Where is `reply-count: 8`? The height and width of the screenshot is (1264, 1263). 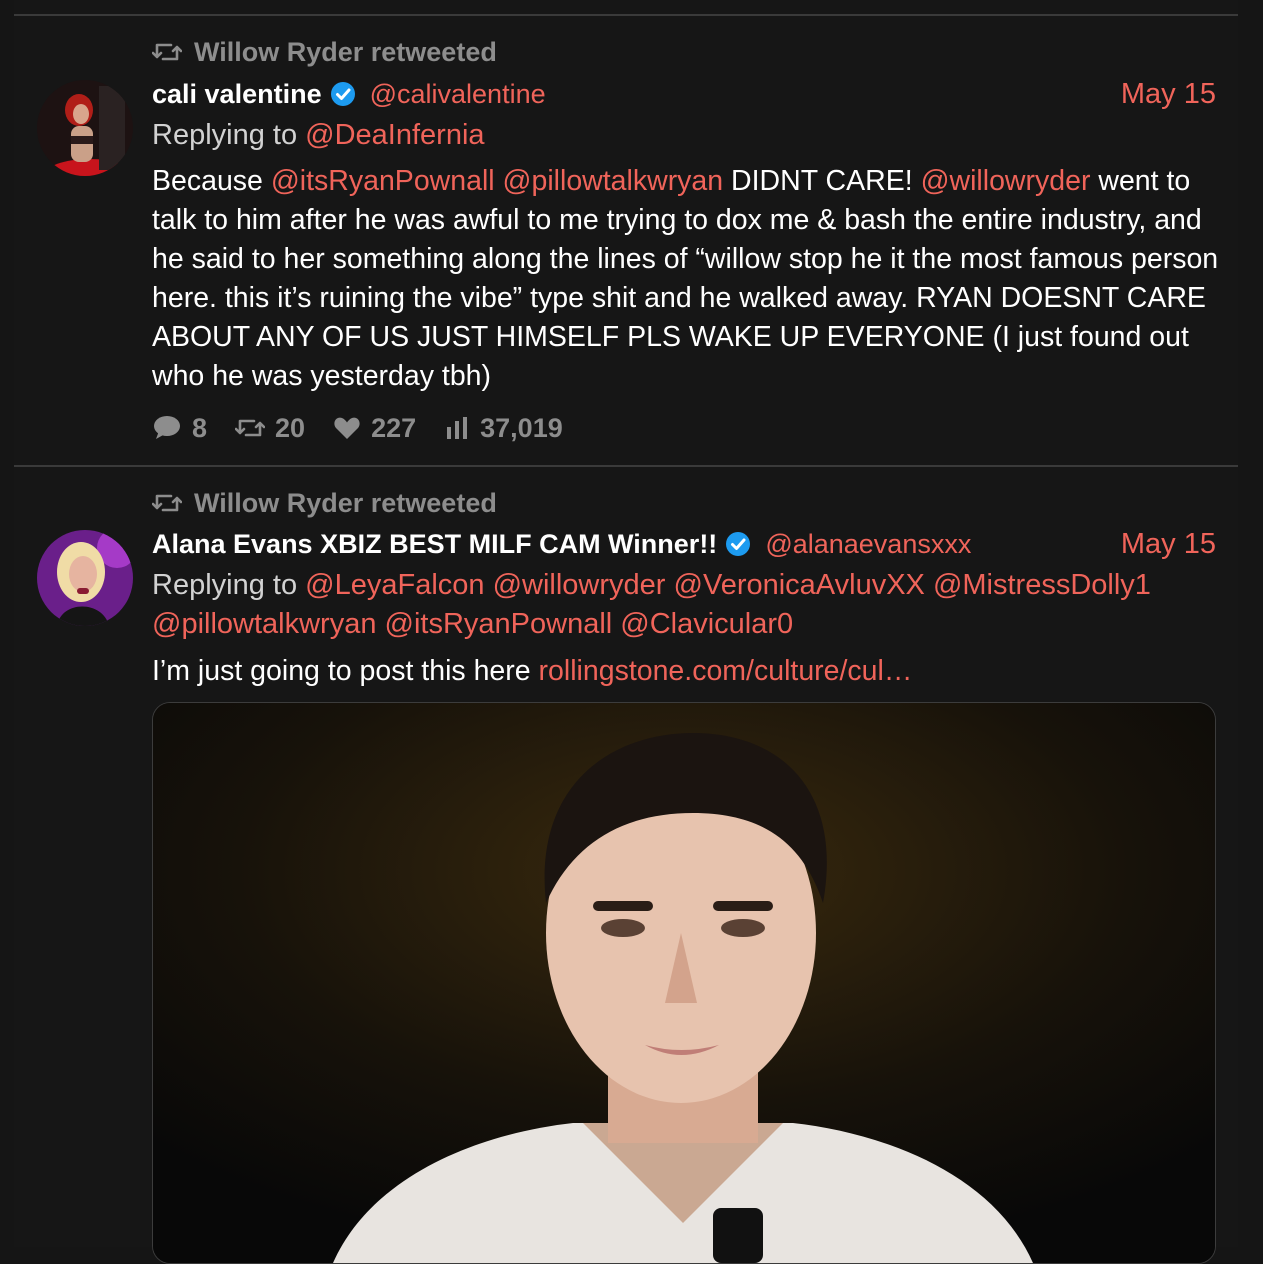 reply-count: 8 is located at coordinates (200, 427).